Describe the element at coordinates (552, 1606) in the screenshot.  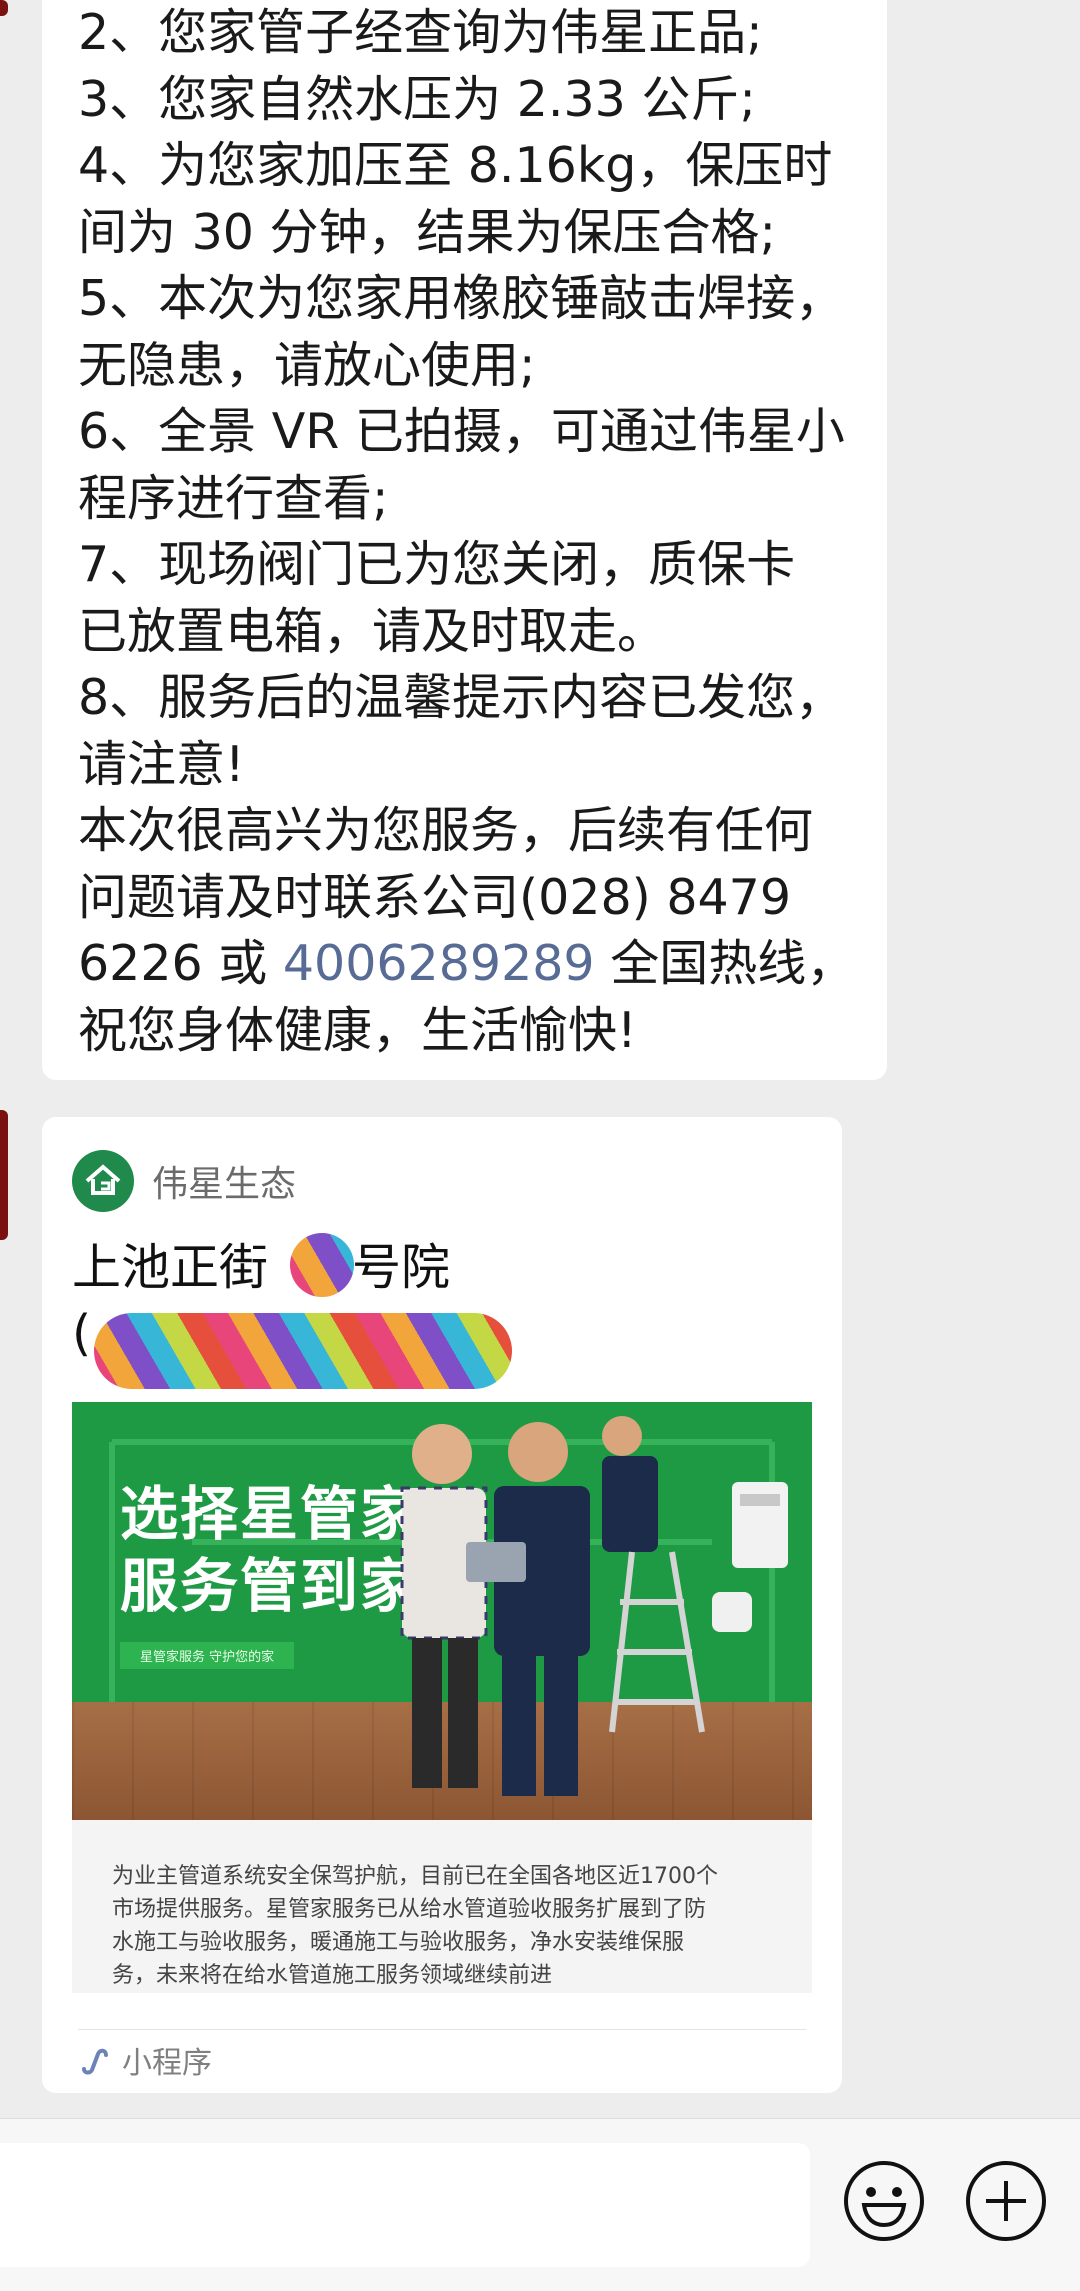
I see `hero-people-illustration` at that location.